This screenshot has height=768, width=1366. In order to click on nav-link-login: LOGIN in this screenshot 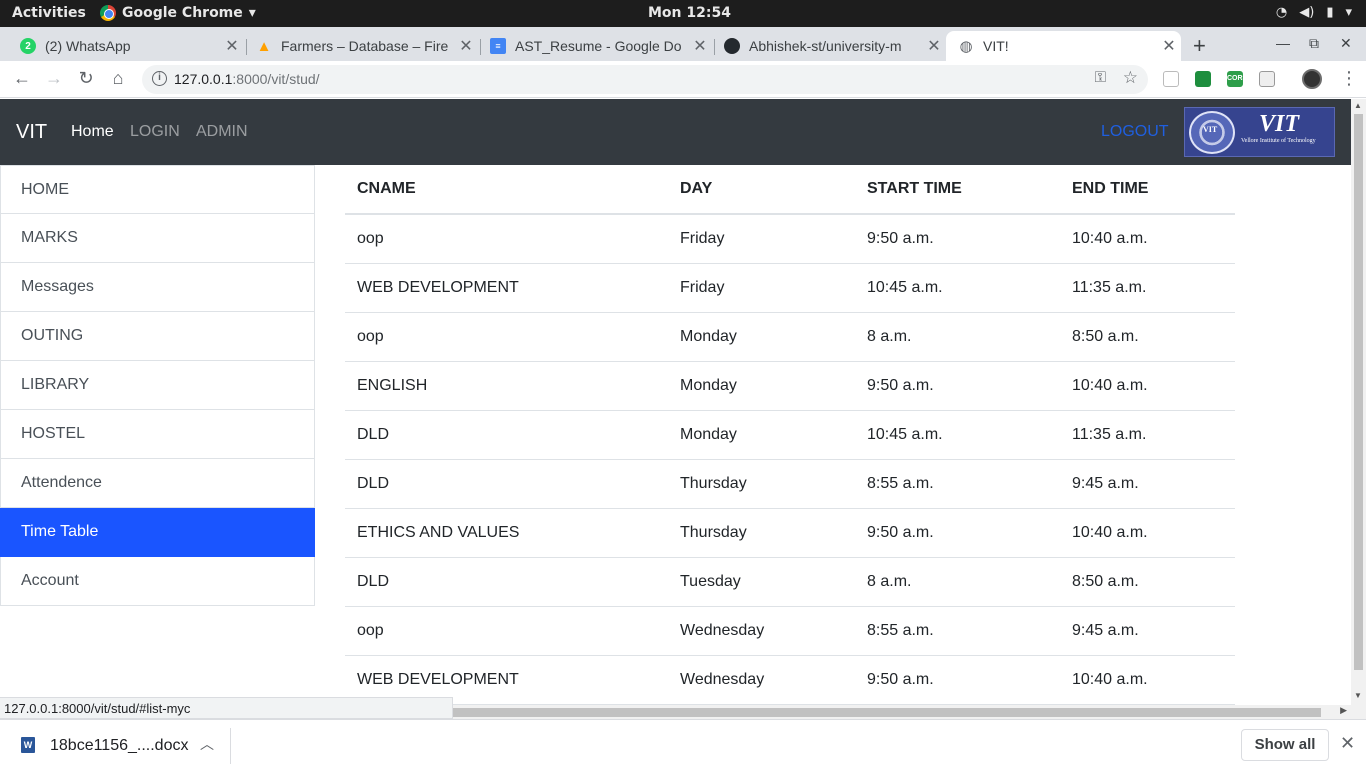, I will do `click(155, 132)`.